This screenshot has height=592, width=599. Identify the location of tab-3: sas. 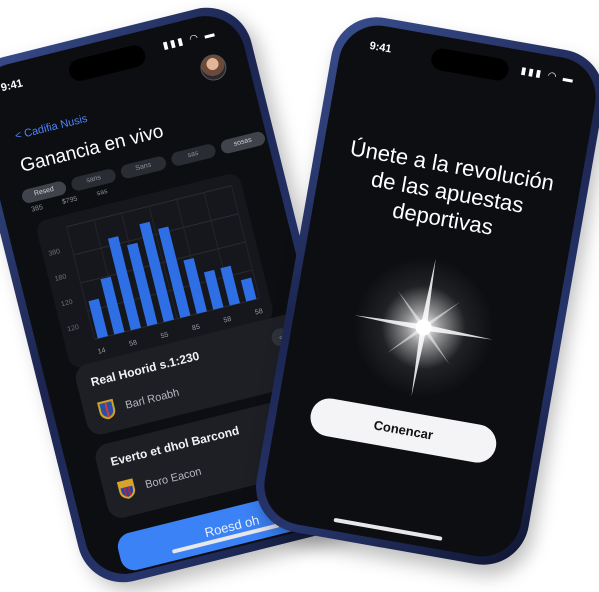
(193, 155).